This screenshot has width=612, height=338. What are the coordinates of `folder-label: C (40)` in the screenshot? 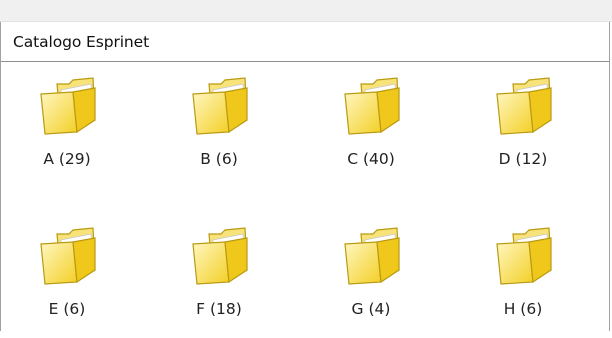 It's located at (371, 159).